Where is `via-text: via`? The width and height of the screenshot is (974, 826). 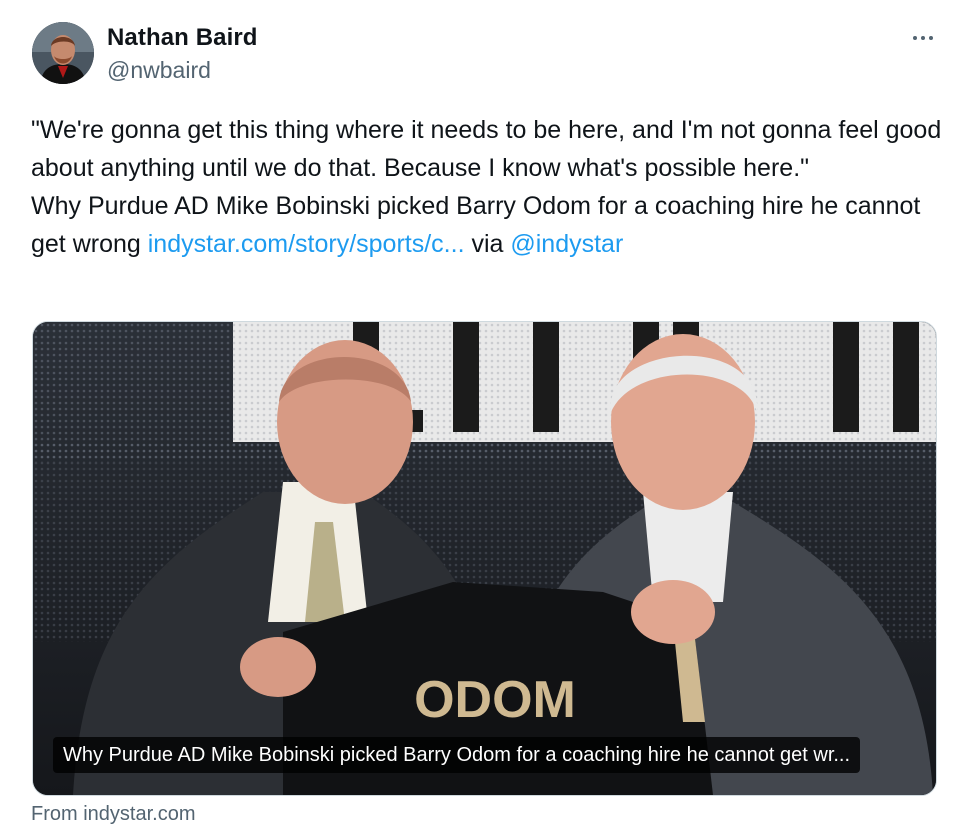
via-text: via is located at coordinates (487, 244).